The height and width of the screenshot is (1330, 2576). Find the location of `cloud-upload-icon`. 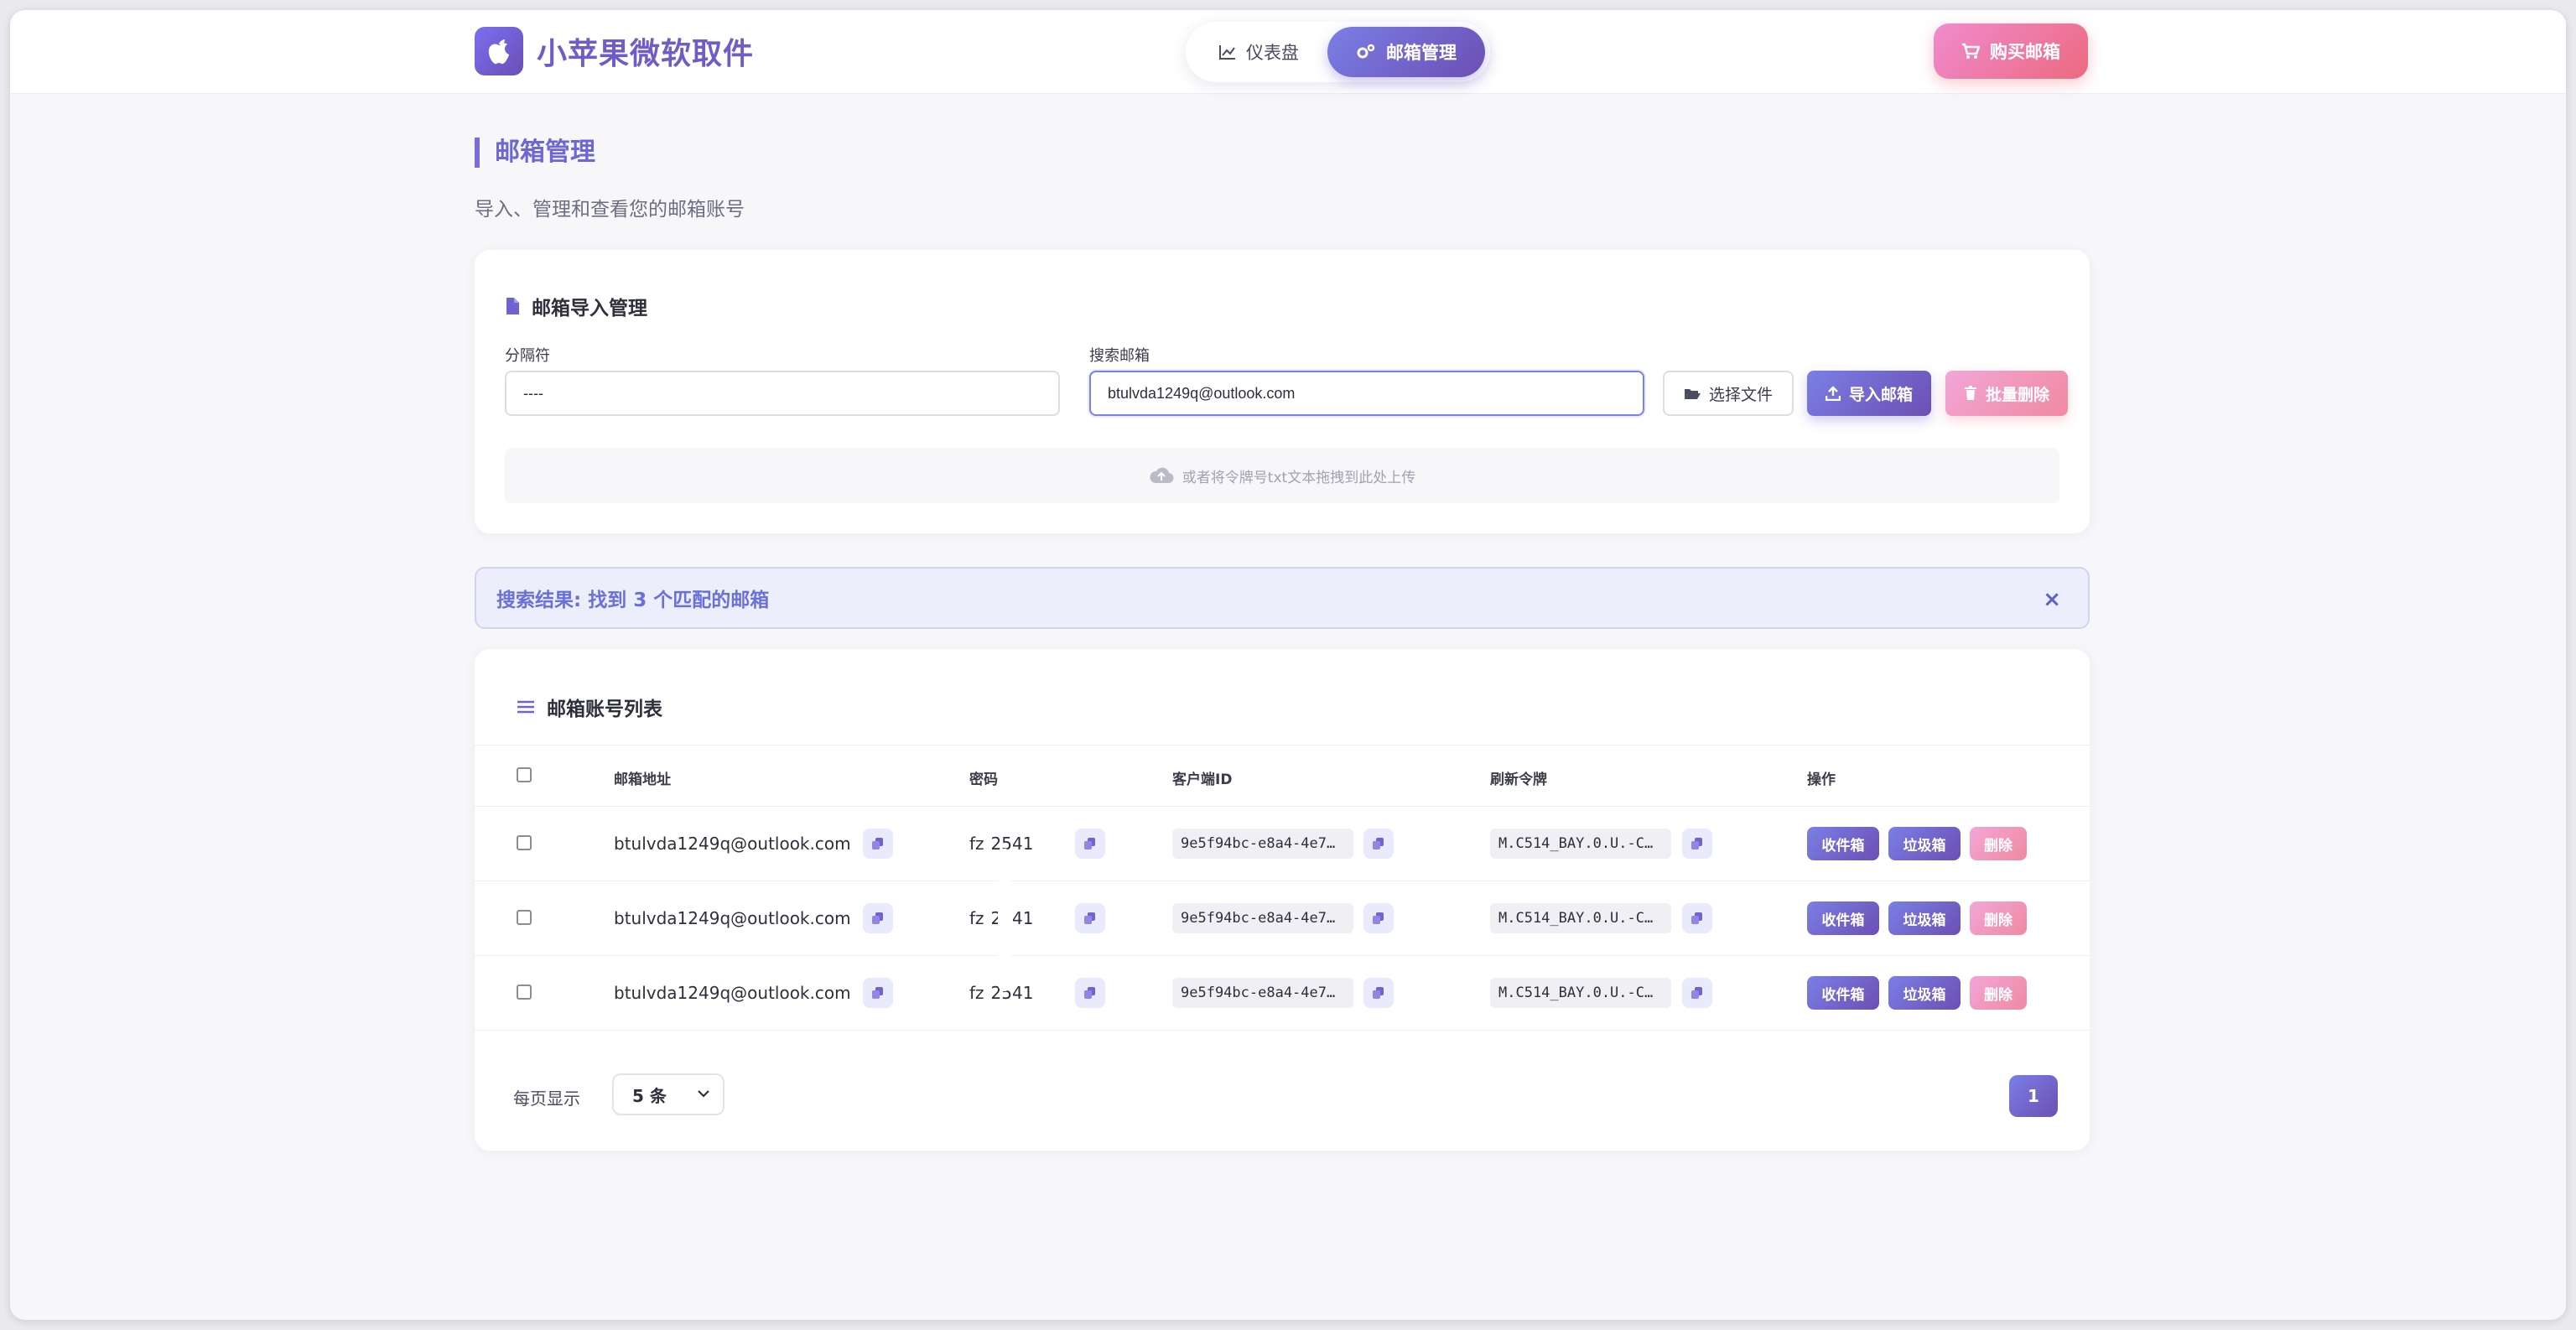

cloud-upload-icon is located at coordinates (1161, 475).